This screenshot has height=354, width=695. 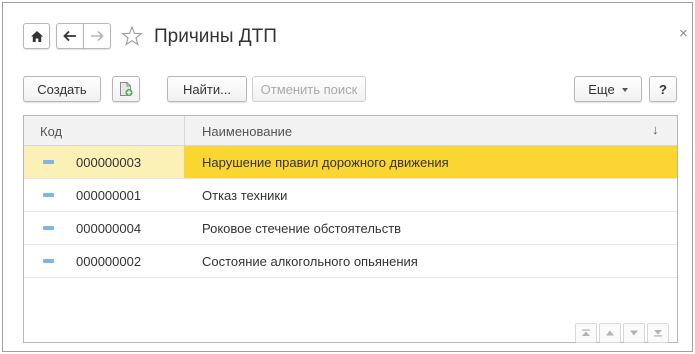 I want to click on chevron-down-icon, so click(x=624, y=90).